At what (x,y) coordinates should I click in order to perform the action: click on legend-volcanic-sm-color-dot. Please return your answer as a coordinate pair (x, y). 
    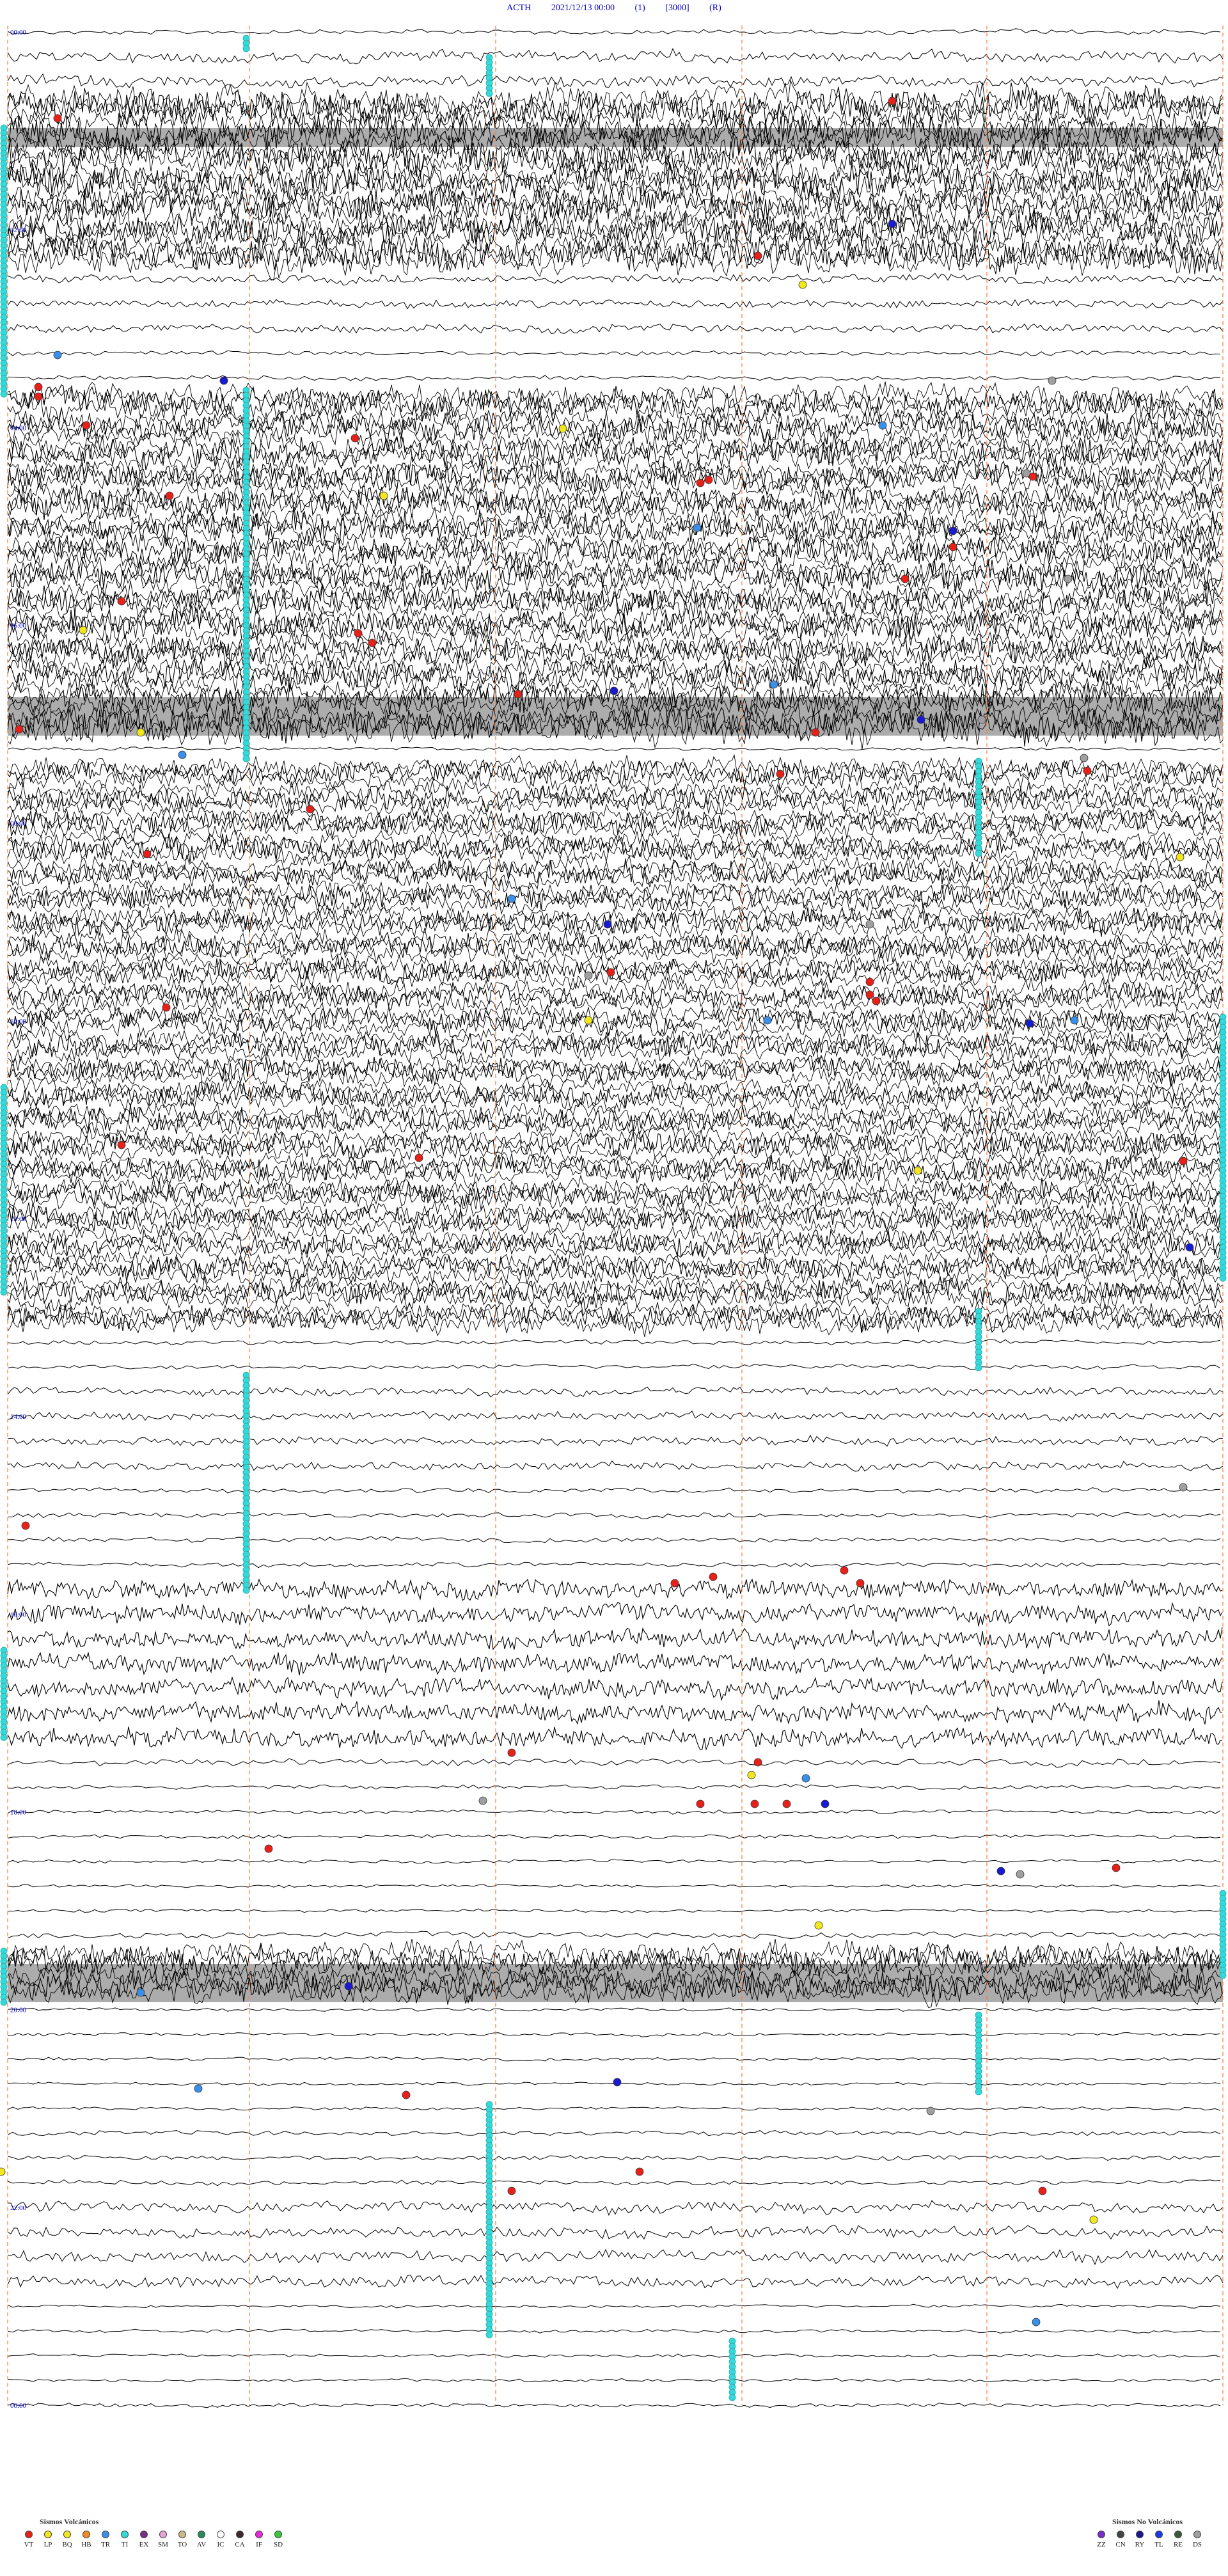
    Looking at the image, I should click on (163, 2534).